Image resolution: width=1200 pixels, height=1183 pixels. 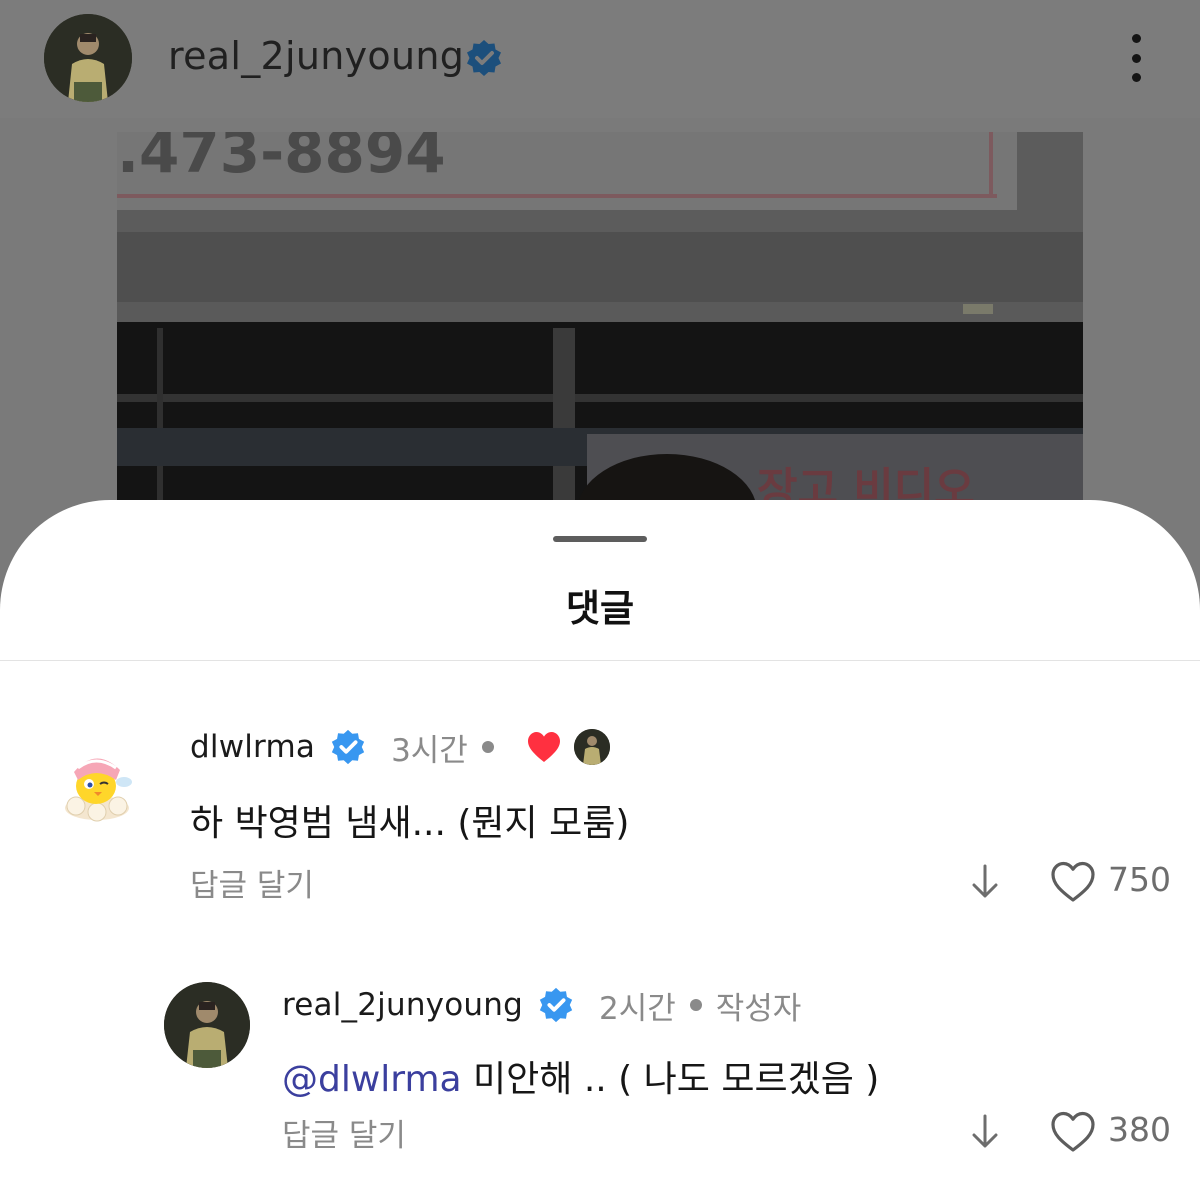 I want to click on comment-body: 미안해 .. ( 나도 모르겠음 ), so click(x=670, y=1079).